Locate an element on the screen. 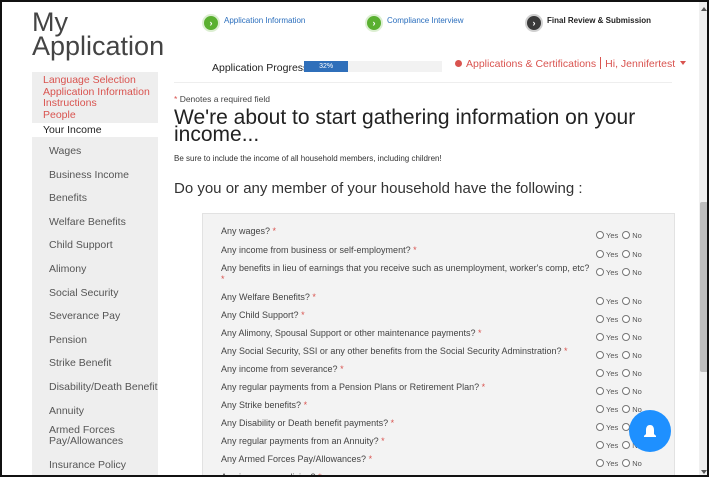 The height and width of the screenshot is (477, 709). income-item-armed-forces: Armed Forces Pay/Allowances is located at coordinates (95, 438).